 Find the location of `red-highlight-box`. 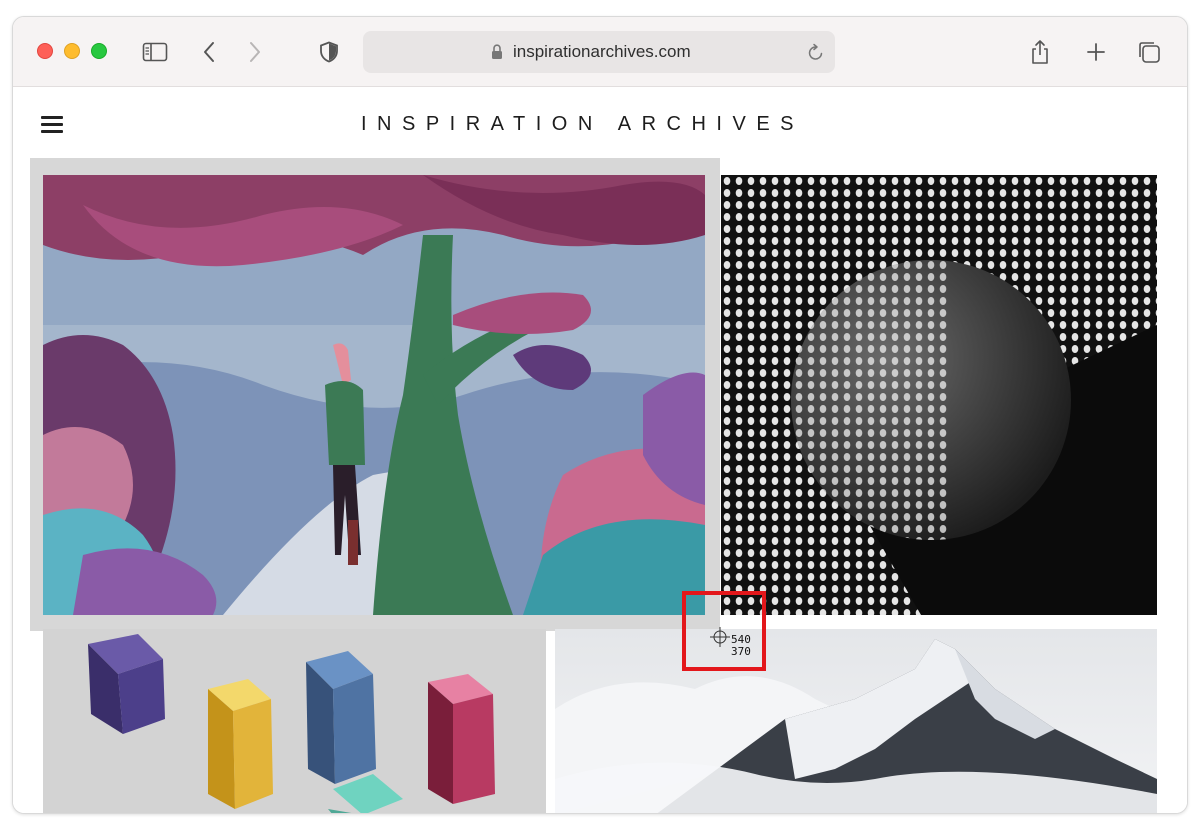

red-highlight-box is located at coordinates (724, 631).